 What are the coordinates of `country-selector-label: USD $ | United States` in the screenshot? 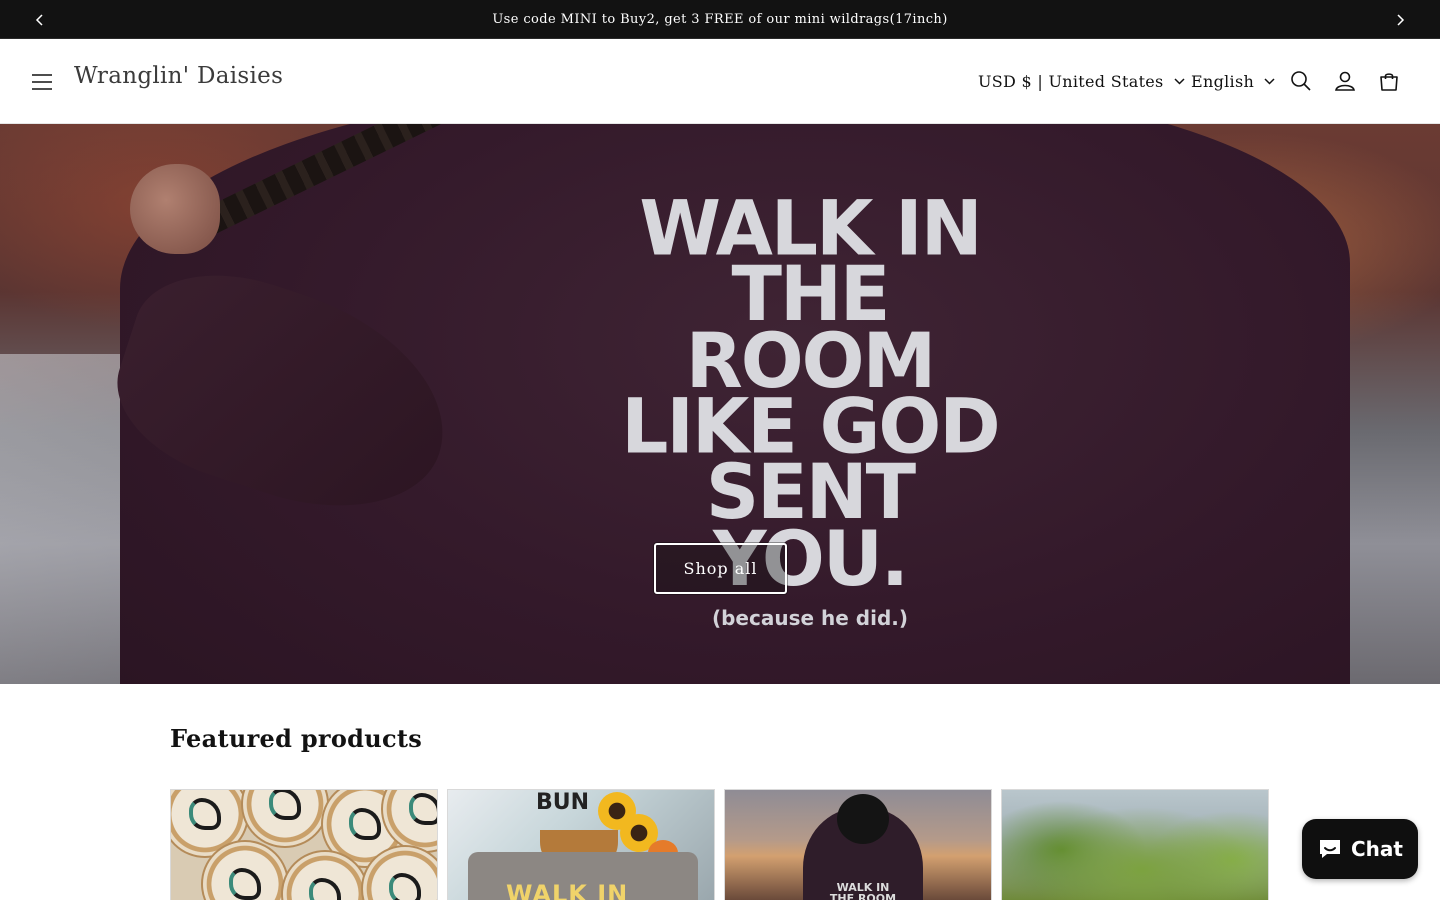 It's located at (1071, 81).